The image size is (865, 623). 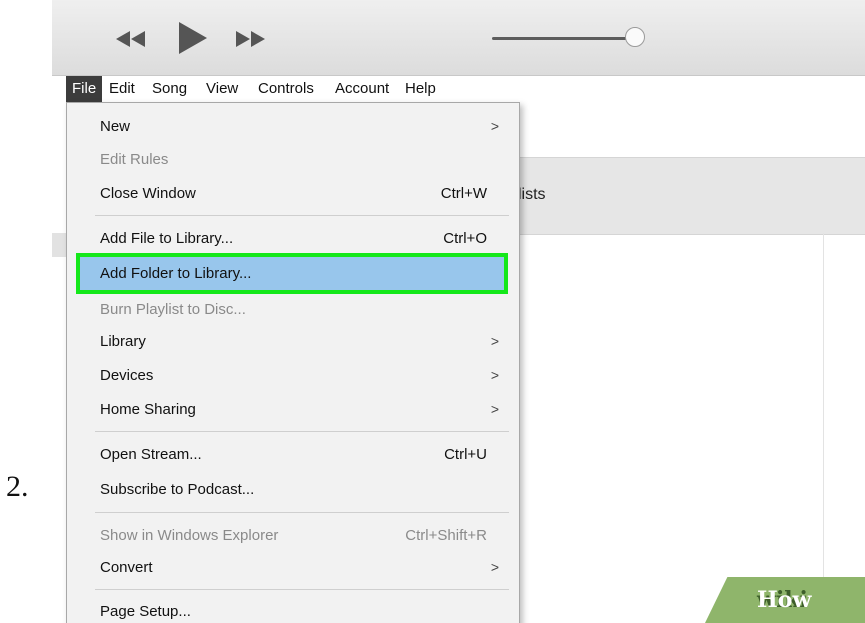 What do you see at coordinates (465, 454) in the screenshot?
I see `menu-item-shortcut: Ctrl+U` at bounding box center [465, 454].